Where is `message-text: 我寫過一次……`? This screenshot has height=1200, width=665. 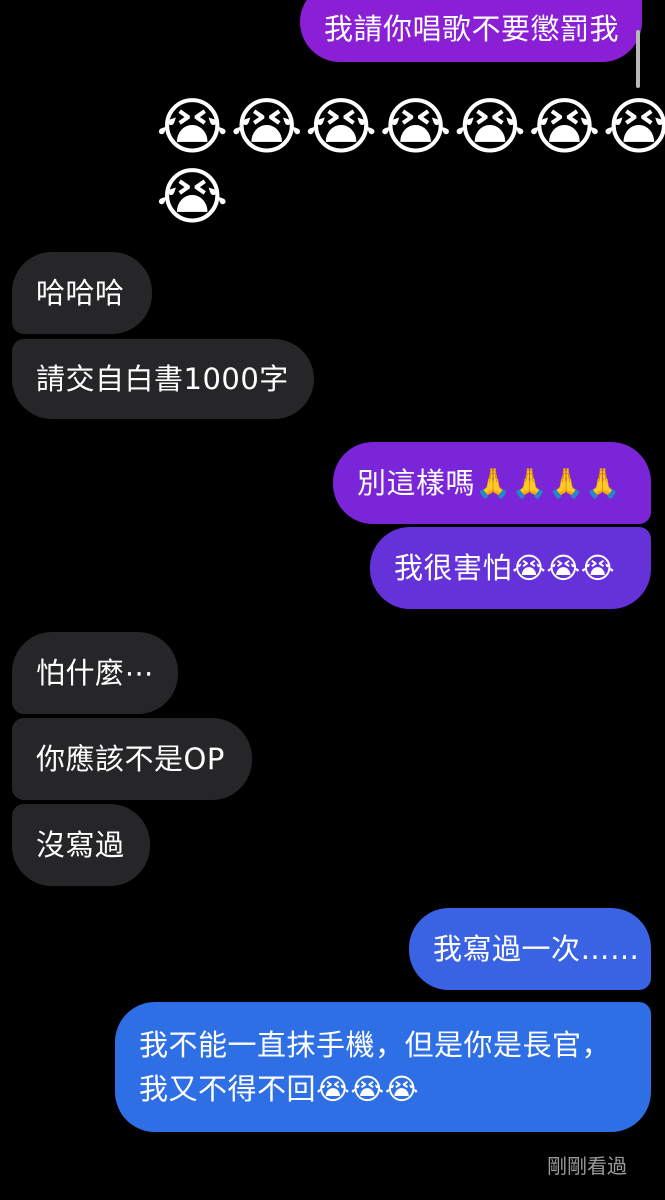
message-text: 我寫過一次…… is located at coordinates (536, 949).